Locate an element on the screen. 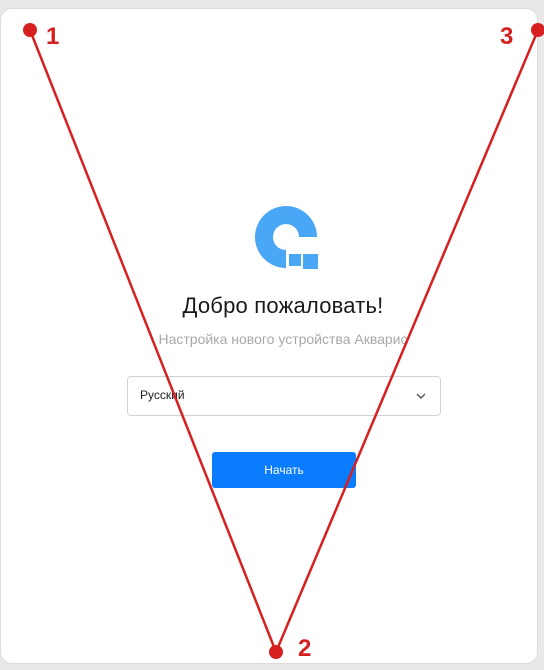 This screenshot has width=544, height=670. language-select-value: Русский is located at coordinates (162, 395).